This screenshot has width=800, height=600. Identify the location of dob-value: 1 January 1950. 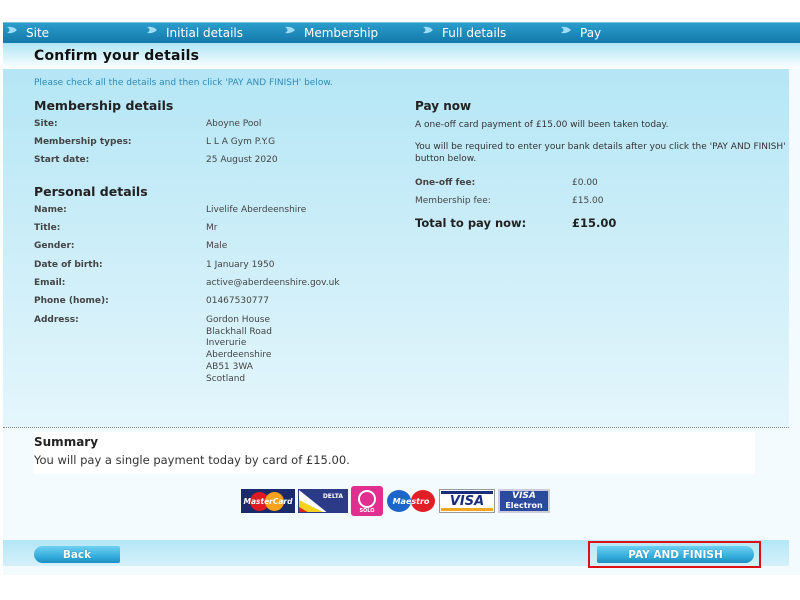
(240, 265).